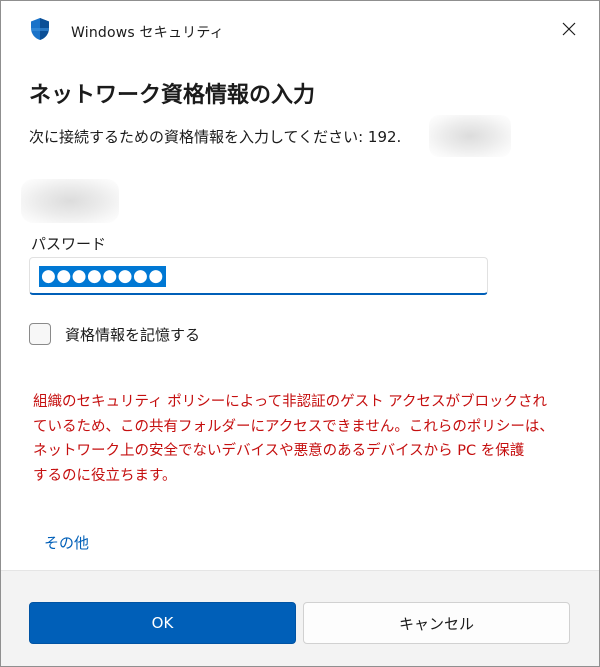 This screenshot has width=600, height=667. Describe the element at coordinates (102, 276) in the screenshot. I see `password-value: ●●●●●●●●` at that location.